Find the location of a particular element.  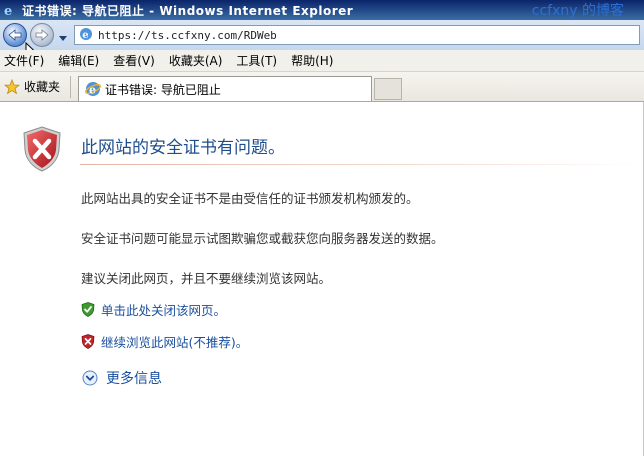

ie-page-icon: e is located at coordinates (93, 89).